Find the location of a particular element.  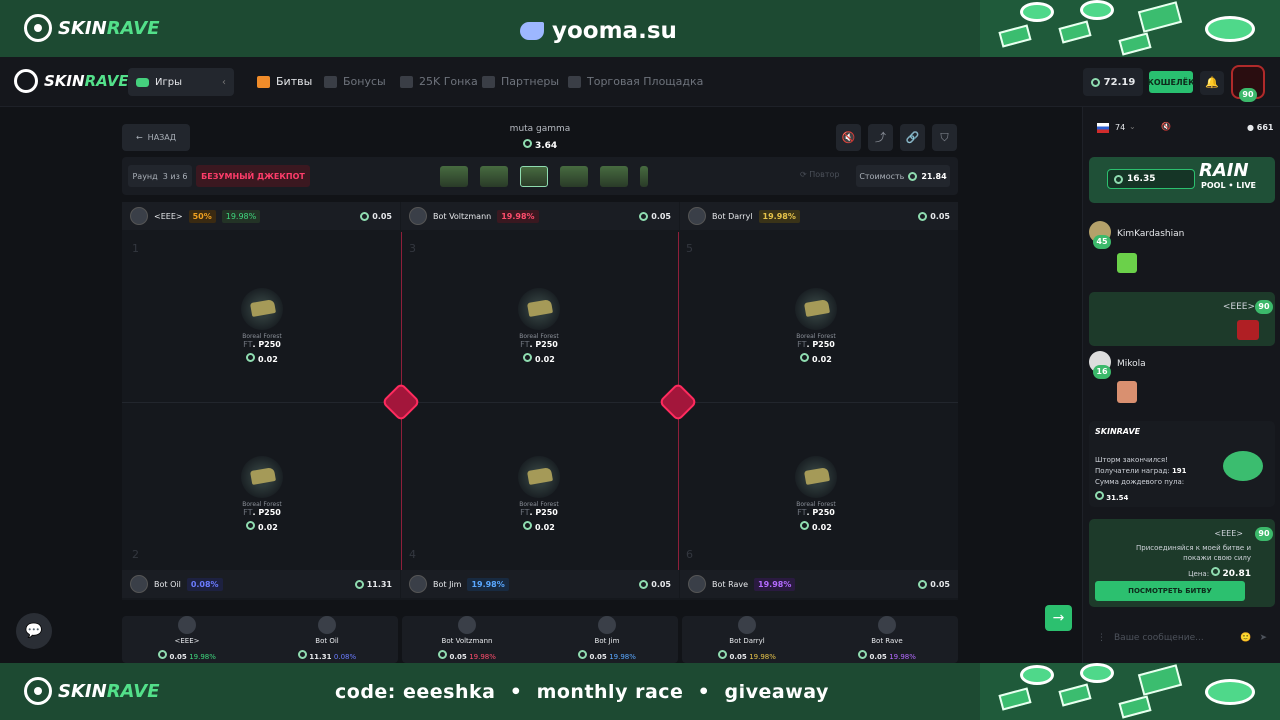

wallet-button: КОШЕЛЁК is located at coordinates (1171, 82).